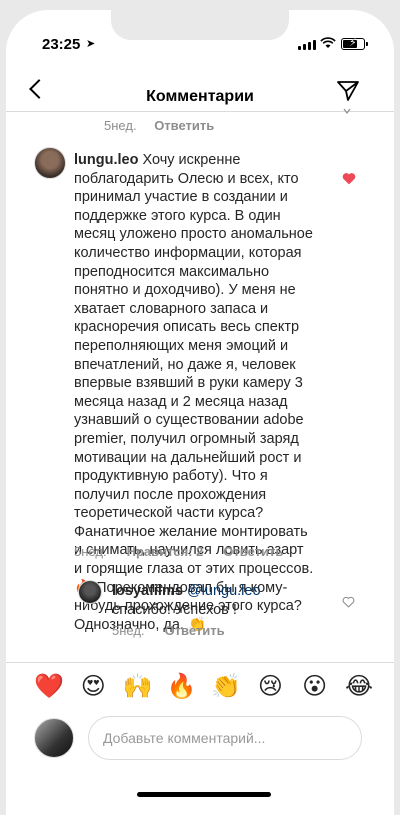 This screenshot has height=815, width=400. Describe the element at coordinates (367, 44) in the screenshot. I see `battery-cap` at that location.